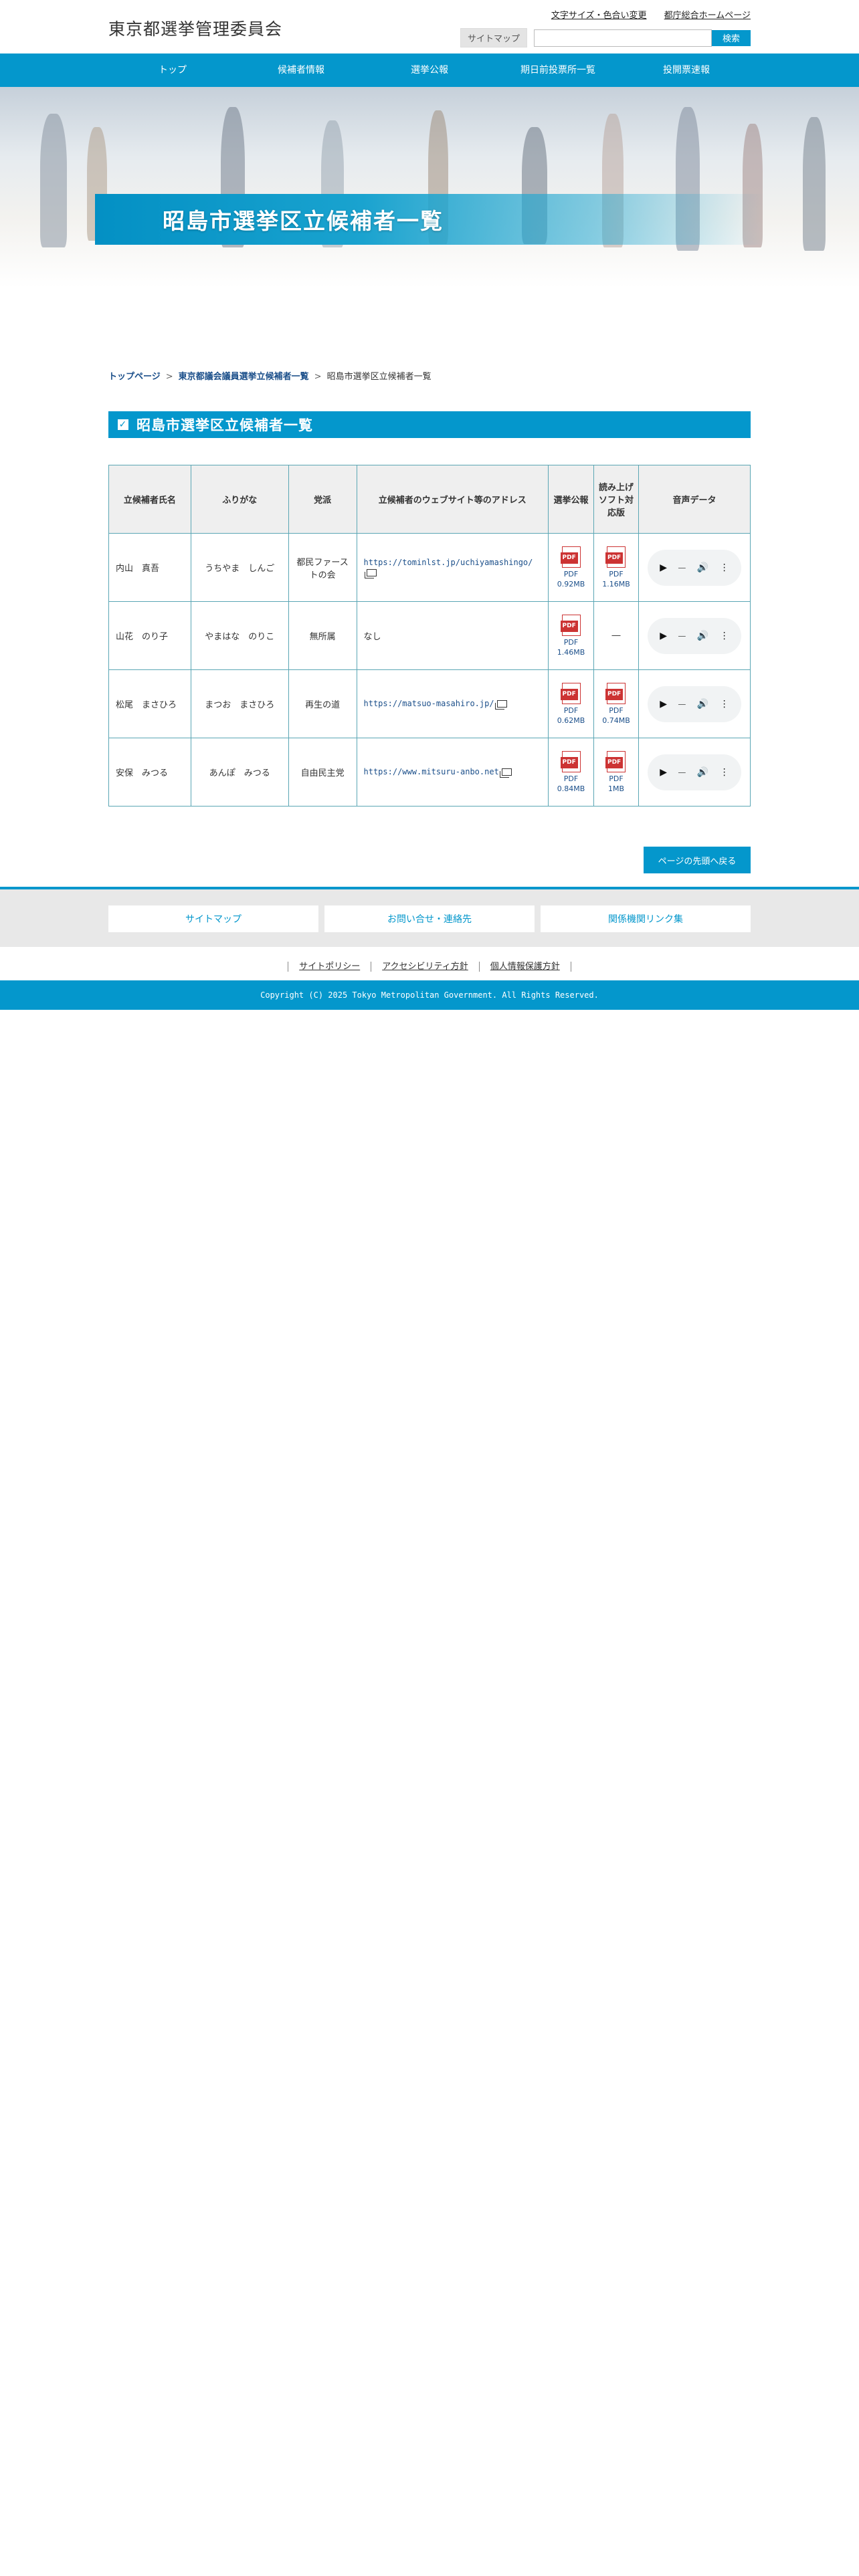 This screenshot has width=859, height=2576. Describe the element at coordinates (453, 635) in the screenshot. I see `website-cell: なし` at that location.